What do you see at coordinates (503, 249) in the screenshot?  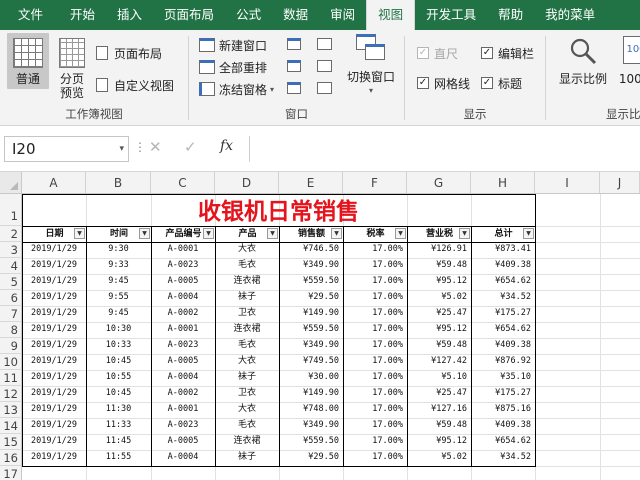 I see `table-cell: ¥873.41` at bounding box center [503, 249].